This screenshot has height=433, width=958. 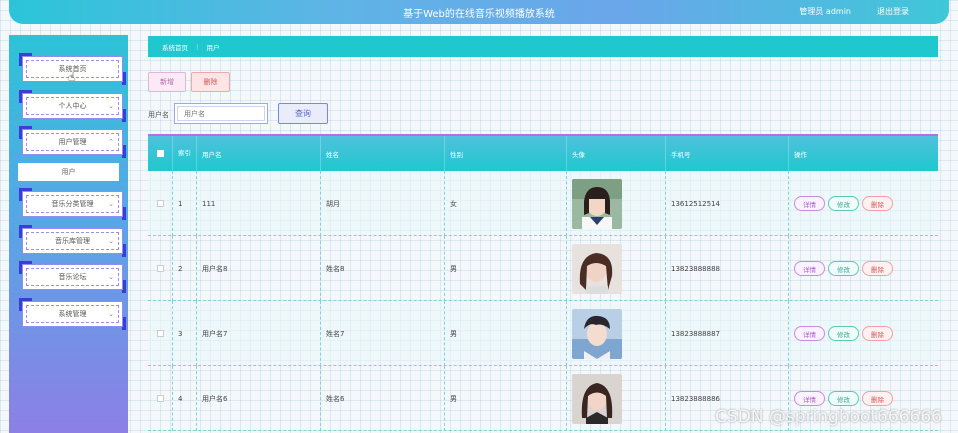 I want to click on cell-index: 3, so click(x=185, y=333).